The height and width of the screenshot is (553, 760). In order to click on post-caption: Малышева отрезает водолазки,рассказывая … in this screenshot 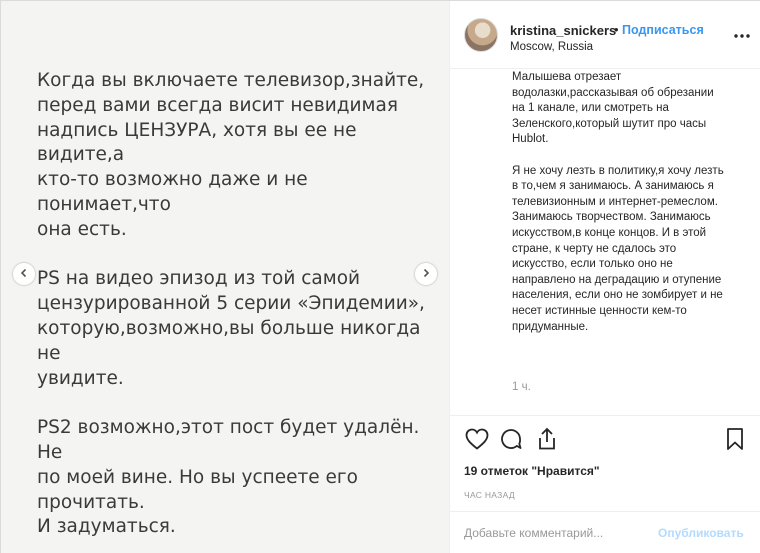, I will do `click(620, 210)`.